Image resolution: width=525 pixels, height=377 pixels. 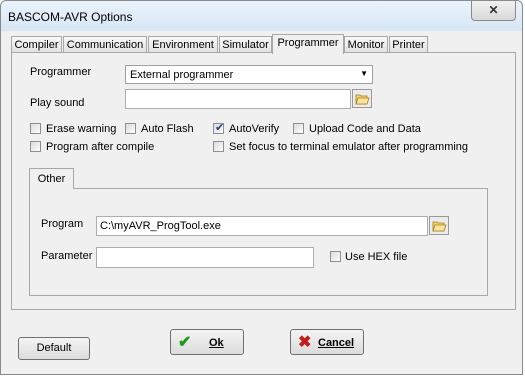 What do you see at coordinates (81, 129) in the screenshot?
I see `erase-warning-label: Erase warning` at bounding box center [81, 129].